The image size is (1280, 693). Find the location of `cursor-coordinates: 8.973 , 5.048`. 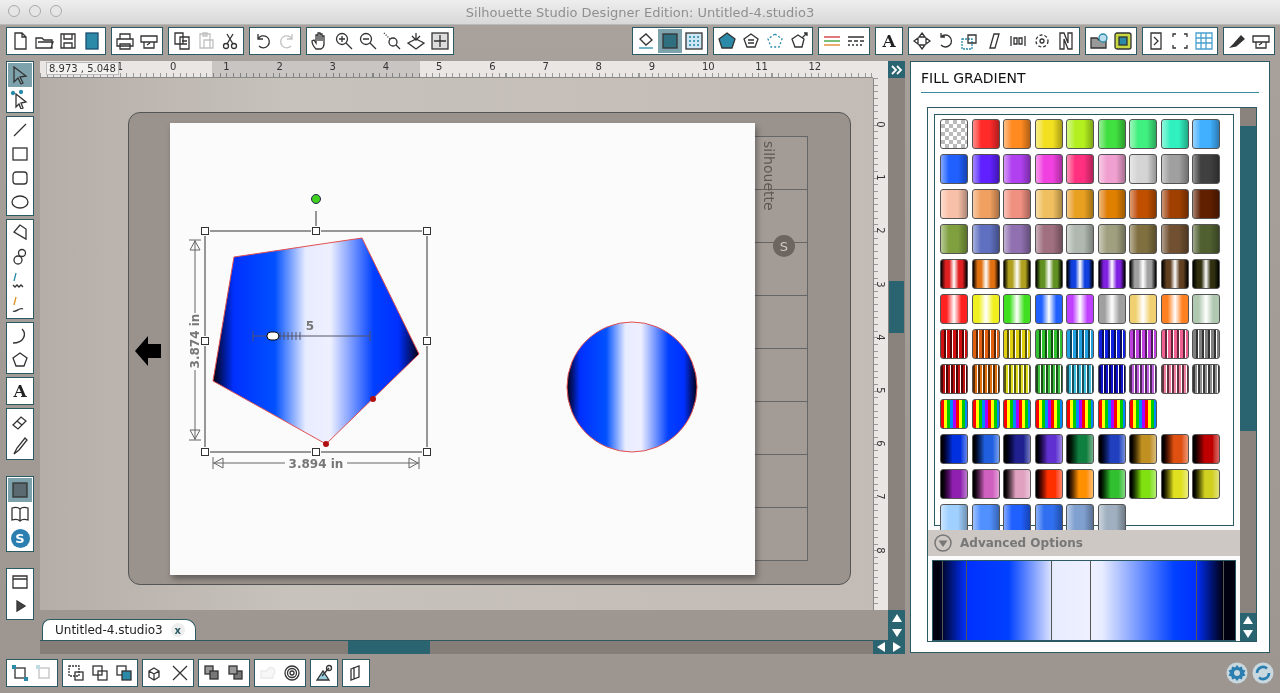

cursor-coordinates: 8.973 , 5.048 is located at coordinates (82, 68).